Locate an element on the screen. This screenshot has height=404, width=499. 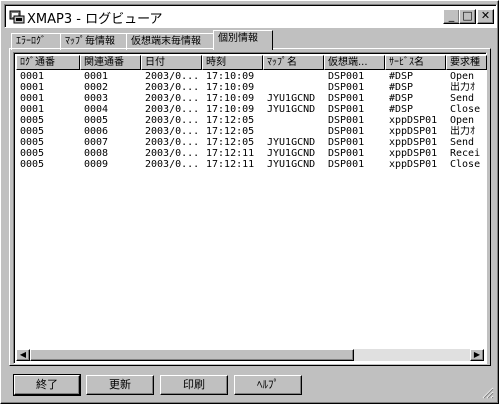
column-header-map-name: ﾏｯﾌﾟ名 is located at coordinates (293, 62).